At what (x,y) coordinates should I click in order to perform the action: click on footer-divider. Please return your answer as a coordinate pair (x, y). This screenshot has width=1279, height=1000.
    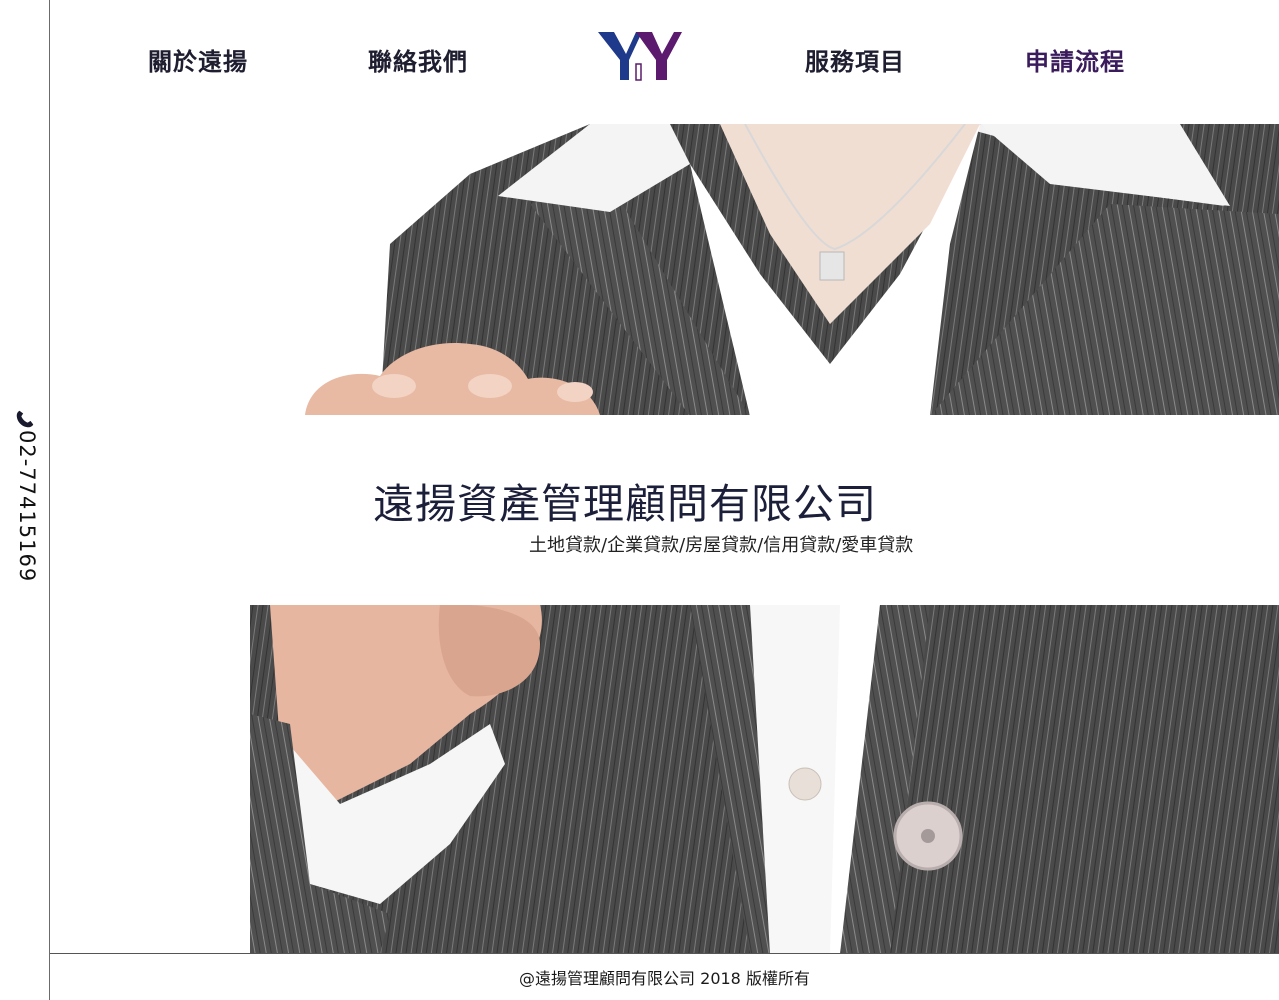
    Looking at the image, I should click on (664, 953).